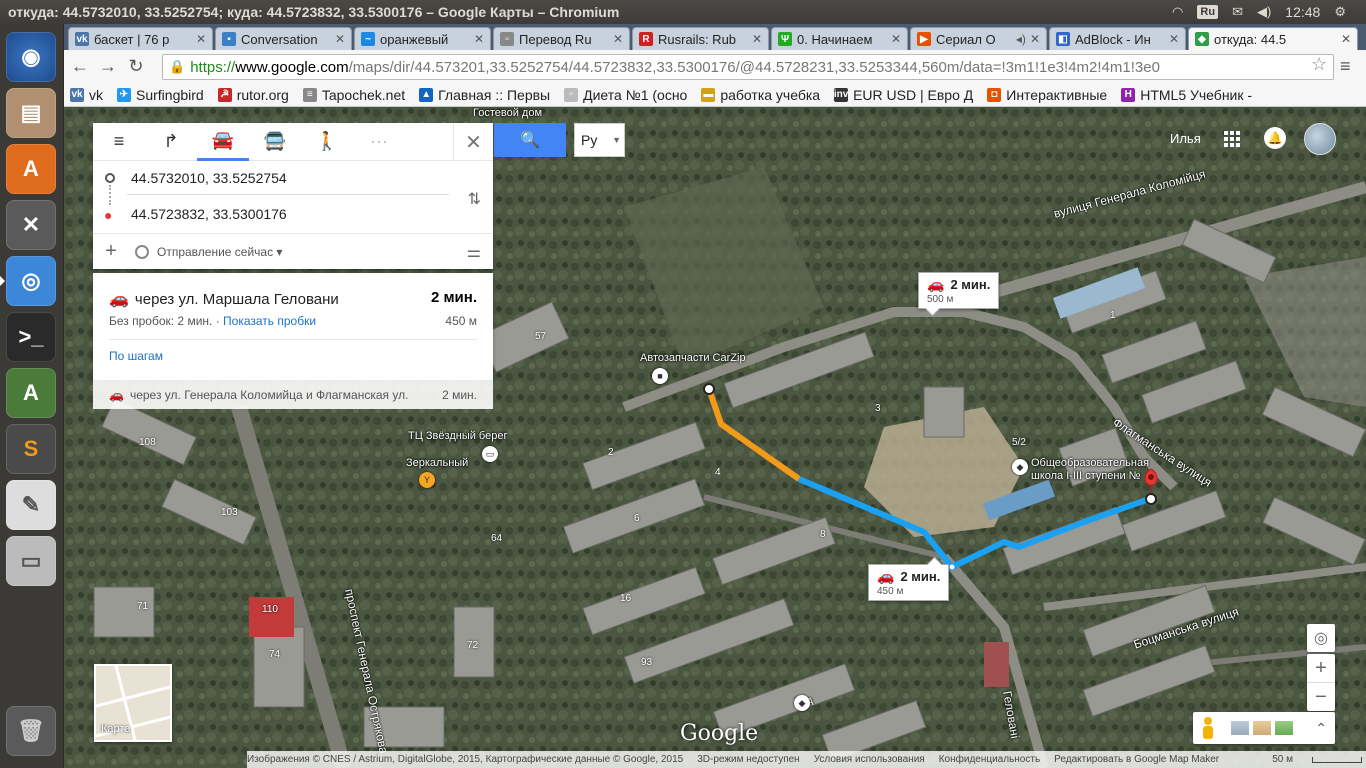 Image resolution: width=1366 pixels, height=768 pixels. I want to click on wifi-icon: ◠, so click(1177, 12).